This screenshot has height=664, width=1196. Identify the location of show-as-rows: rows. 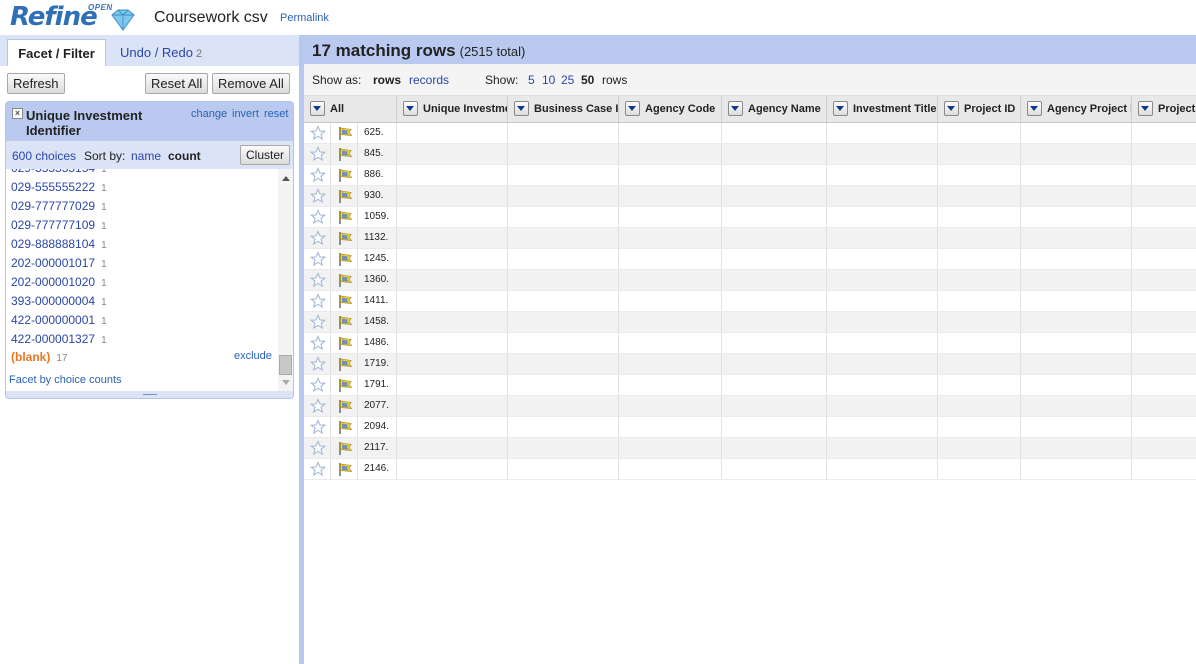
(387, 80).